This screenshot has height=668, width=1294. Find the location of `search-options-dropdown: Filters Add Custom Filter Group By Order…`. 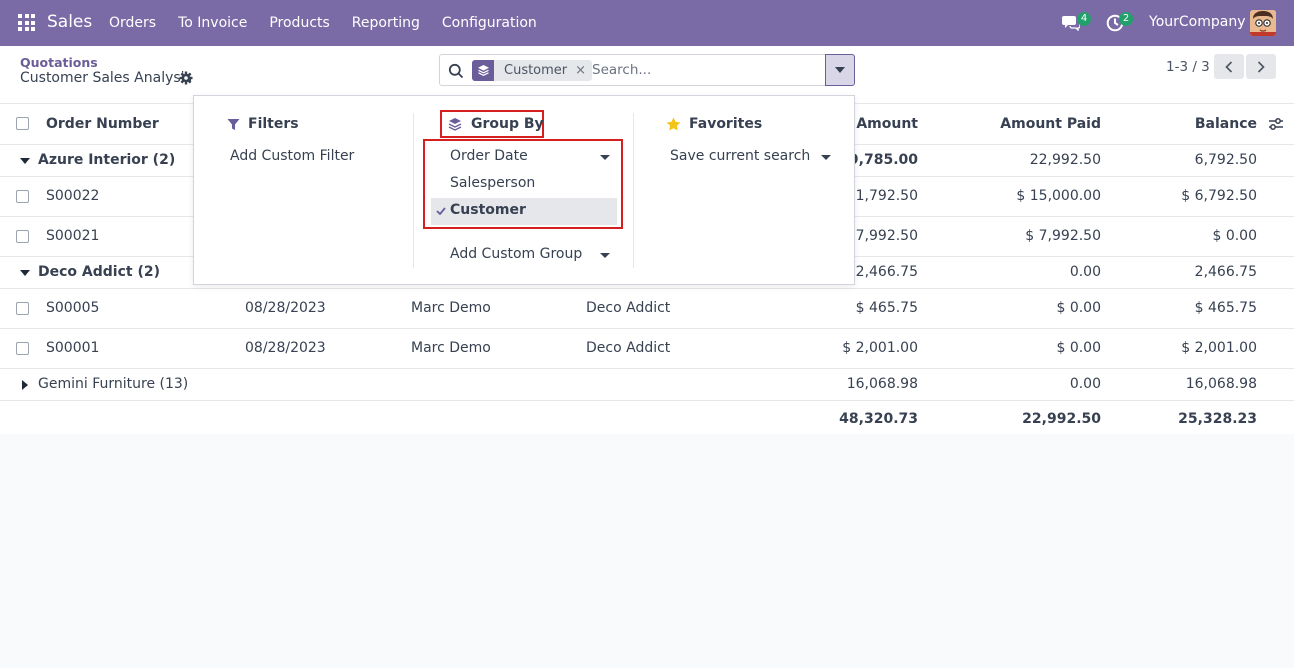

search-options-dropdown: Filters Add Custom Filter Group By Order… is located at coordinates (524, 190).